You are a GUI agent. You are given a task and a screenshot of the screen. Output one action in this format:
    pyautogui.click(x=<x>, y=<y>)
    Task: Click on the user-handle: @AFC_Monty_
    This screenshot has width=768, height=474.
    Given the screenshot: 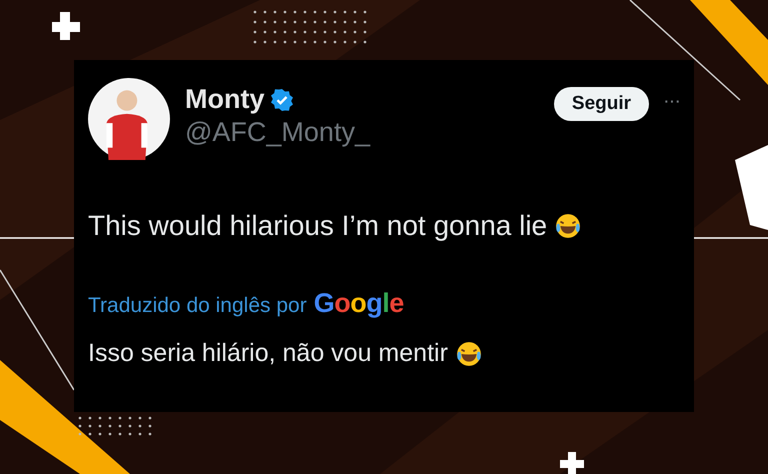 What is the action you would take?
    pyautogui.click(x=278, y=132)
    